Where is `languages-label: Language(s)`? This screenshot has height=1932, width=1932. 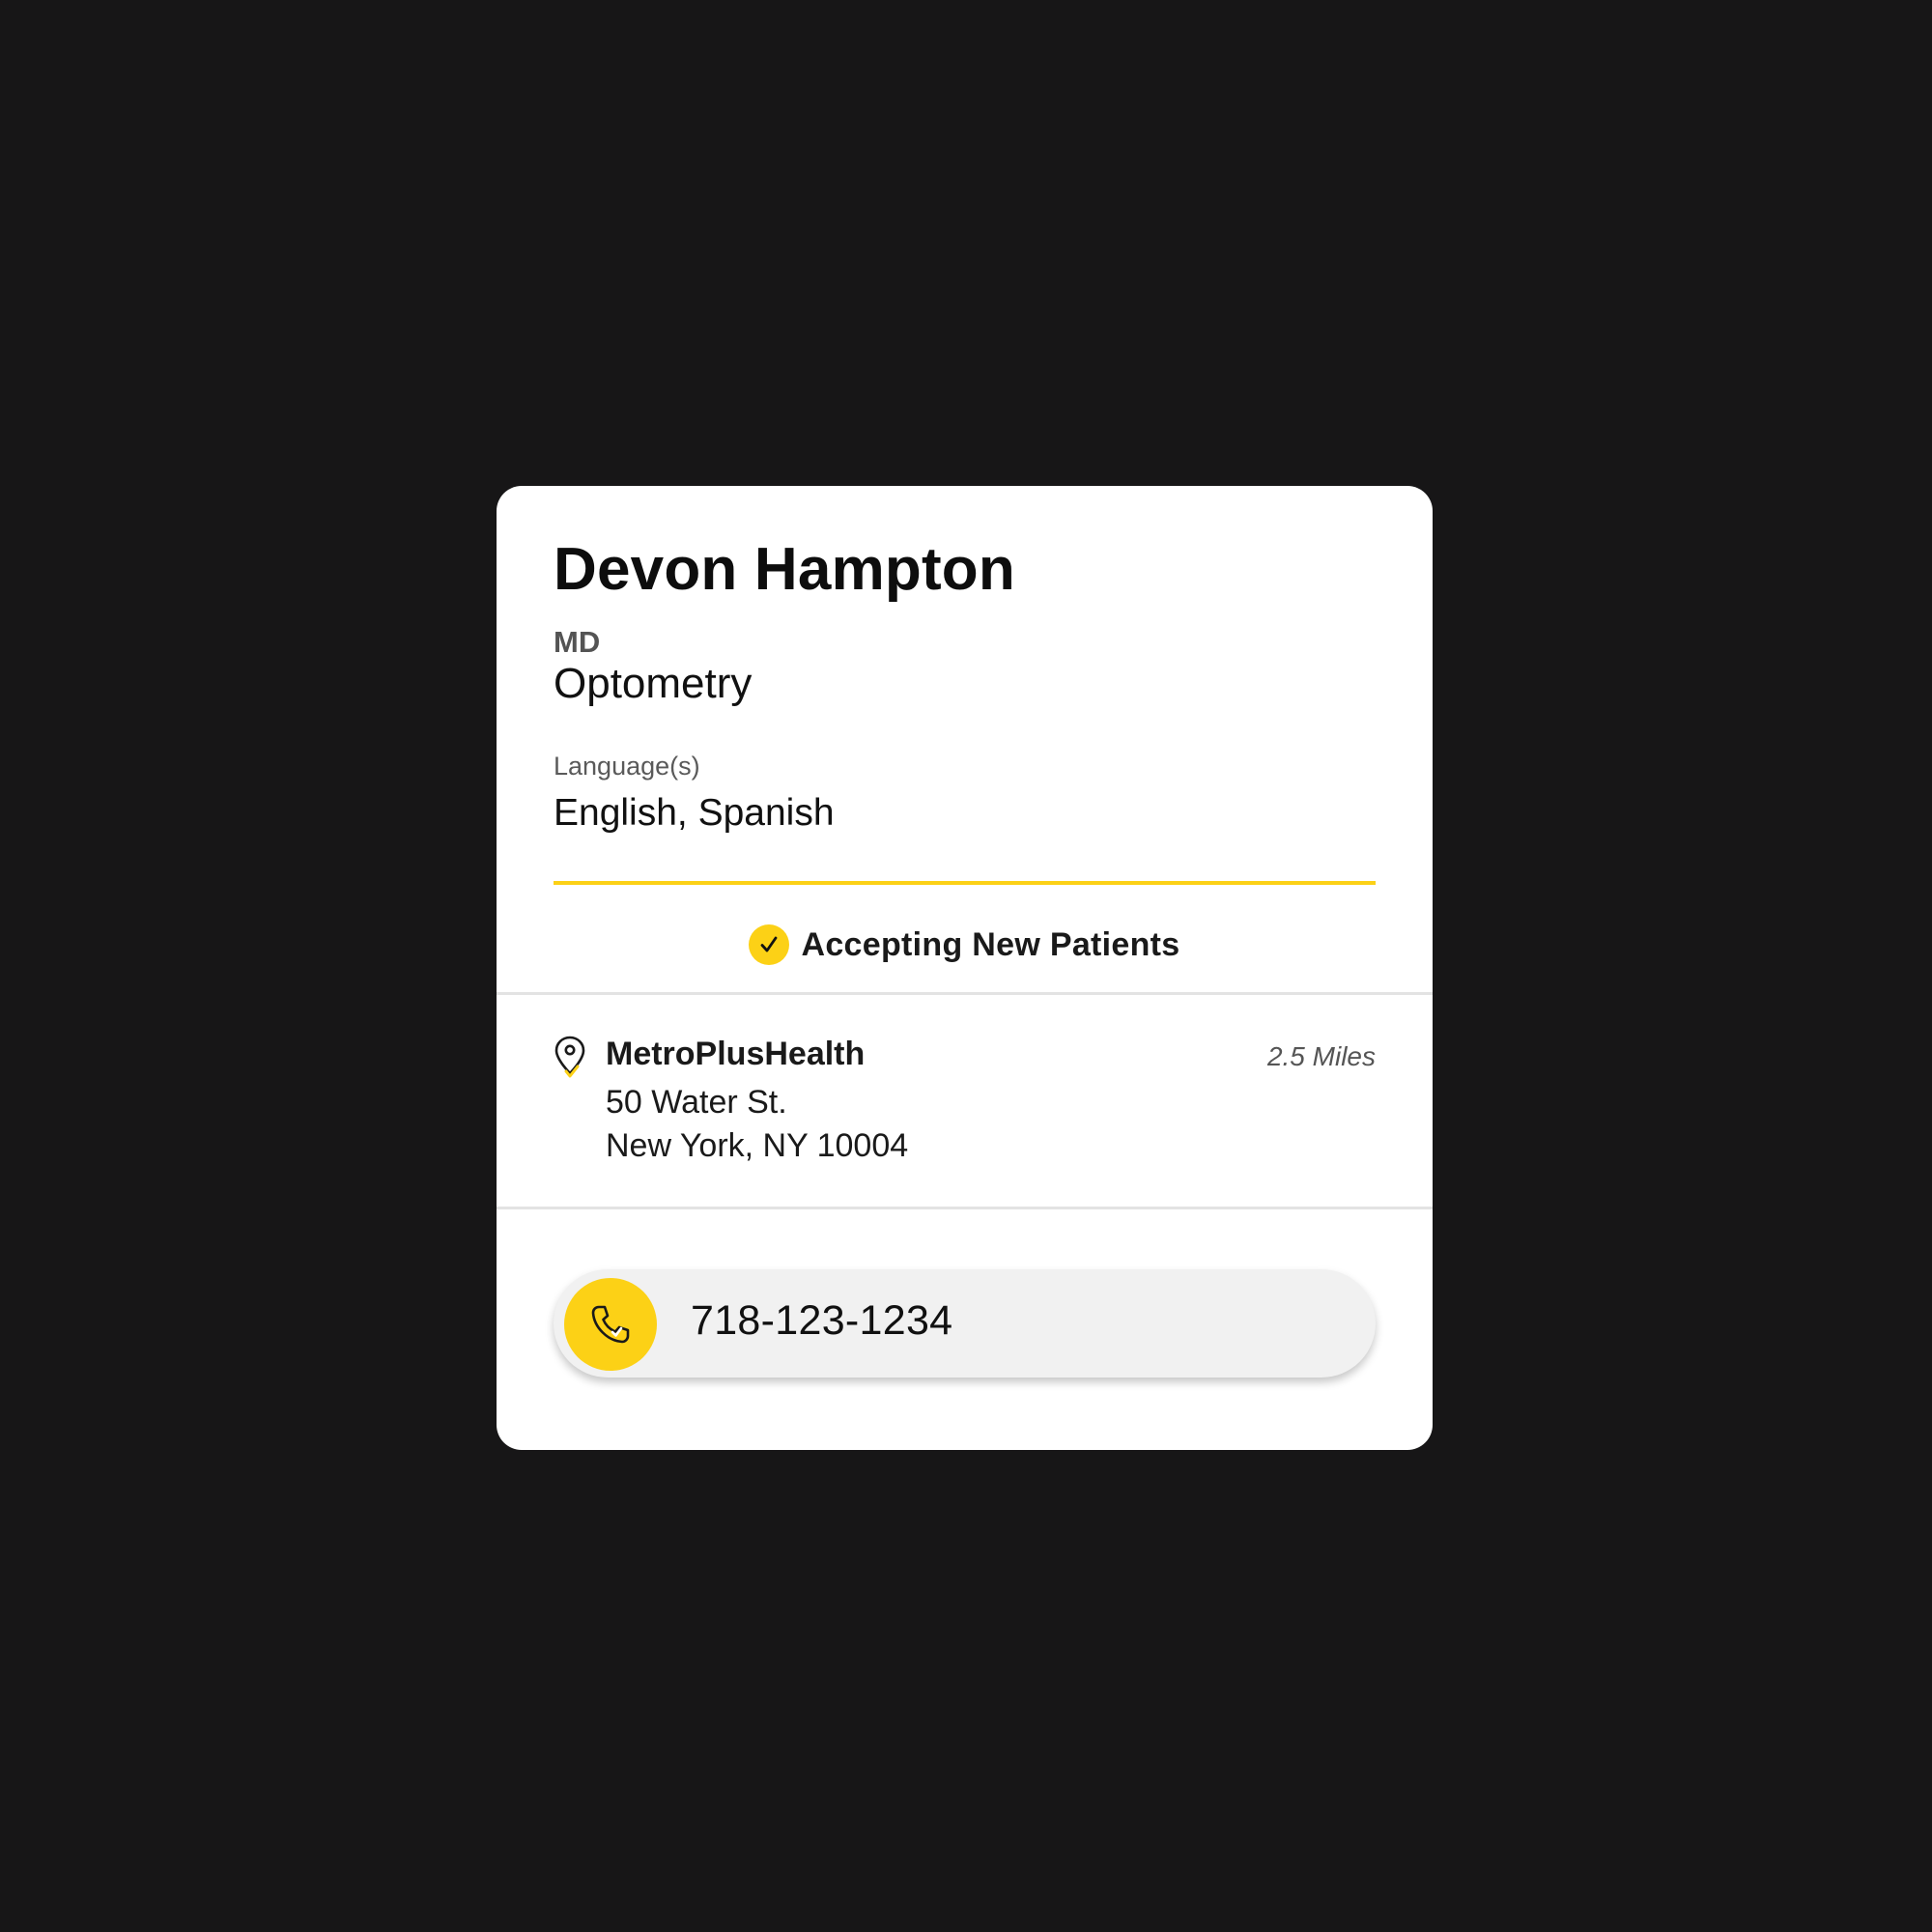 languages-label: Language(s) is located at coordinates (627, 766).